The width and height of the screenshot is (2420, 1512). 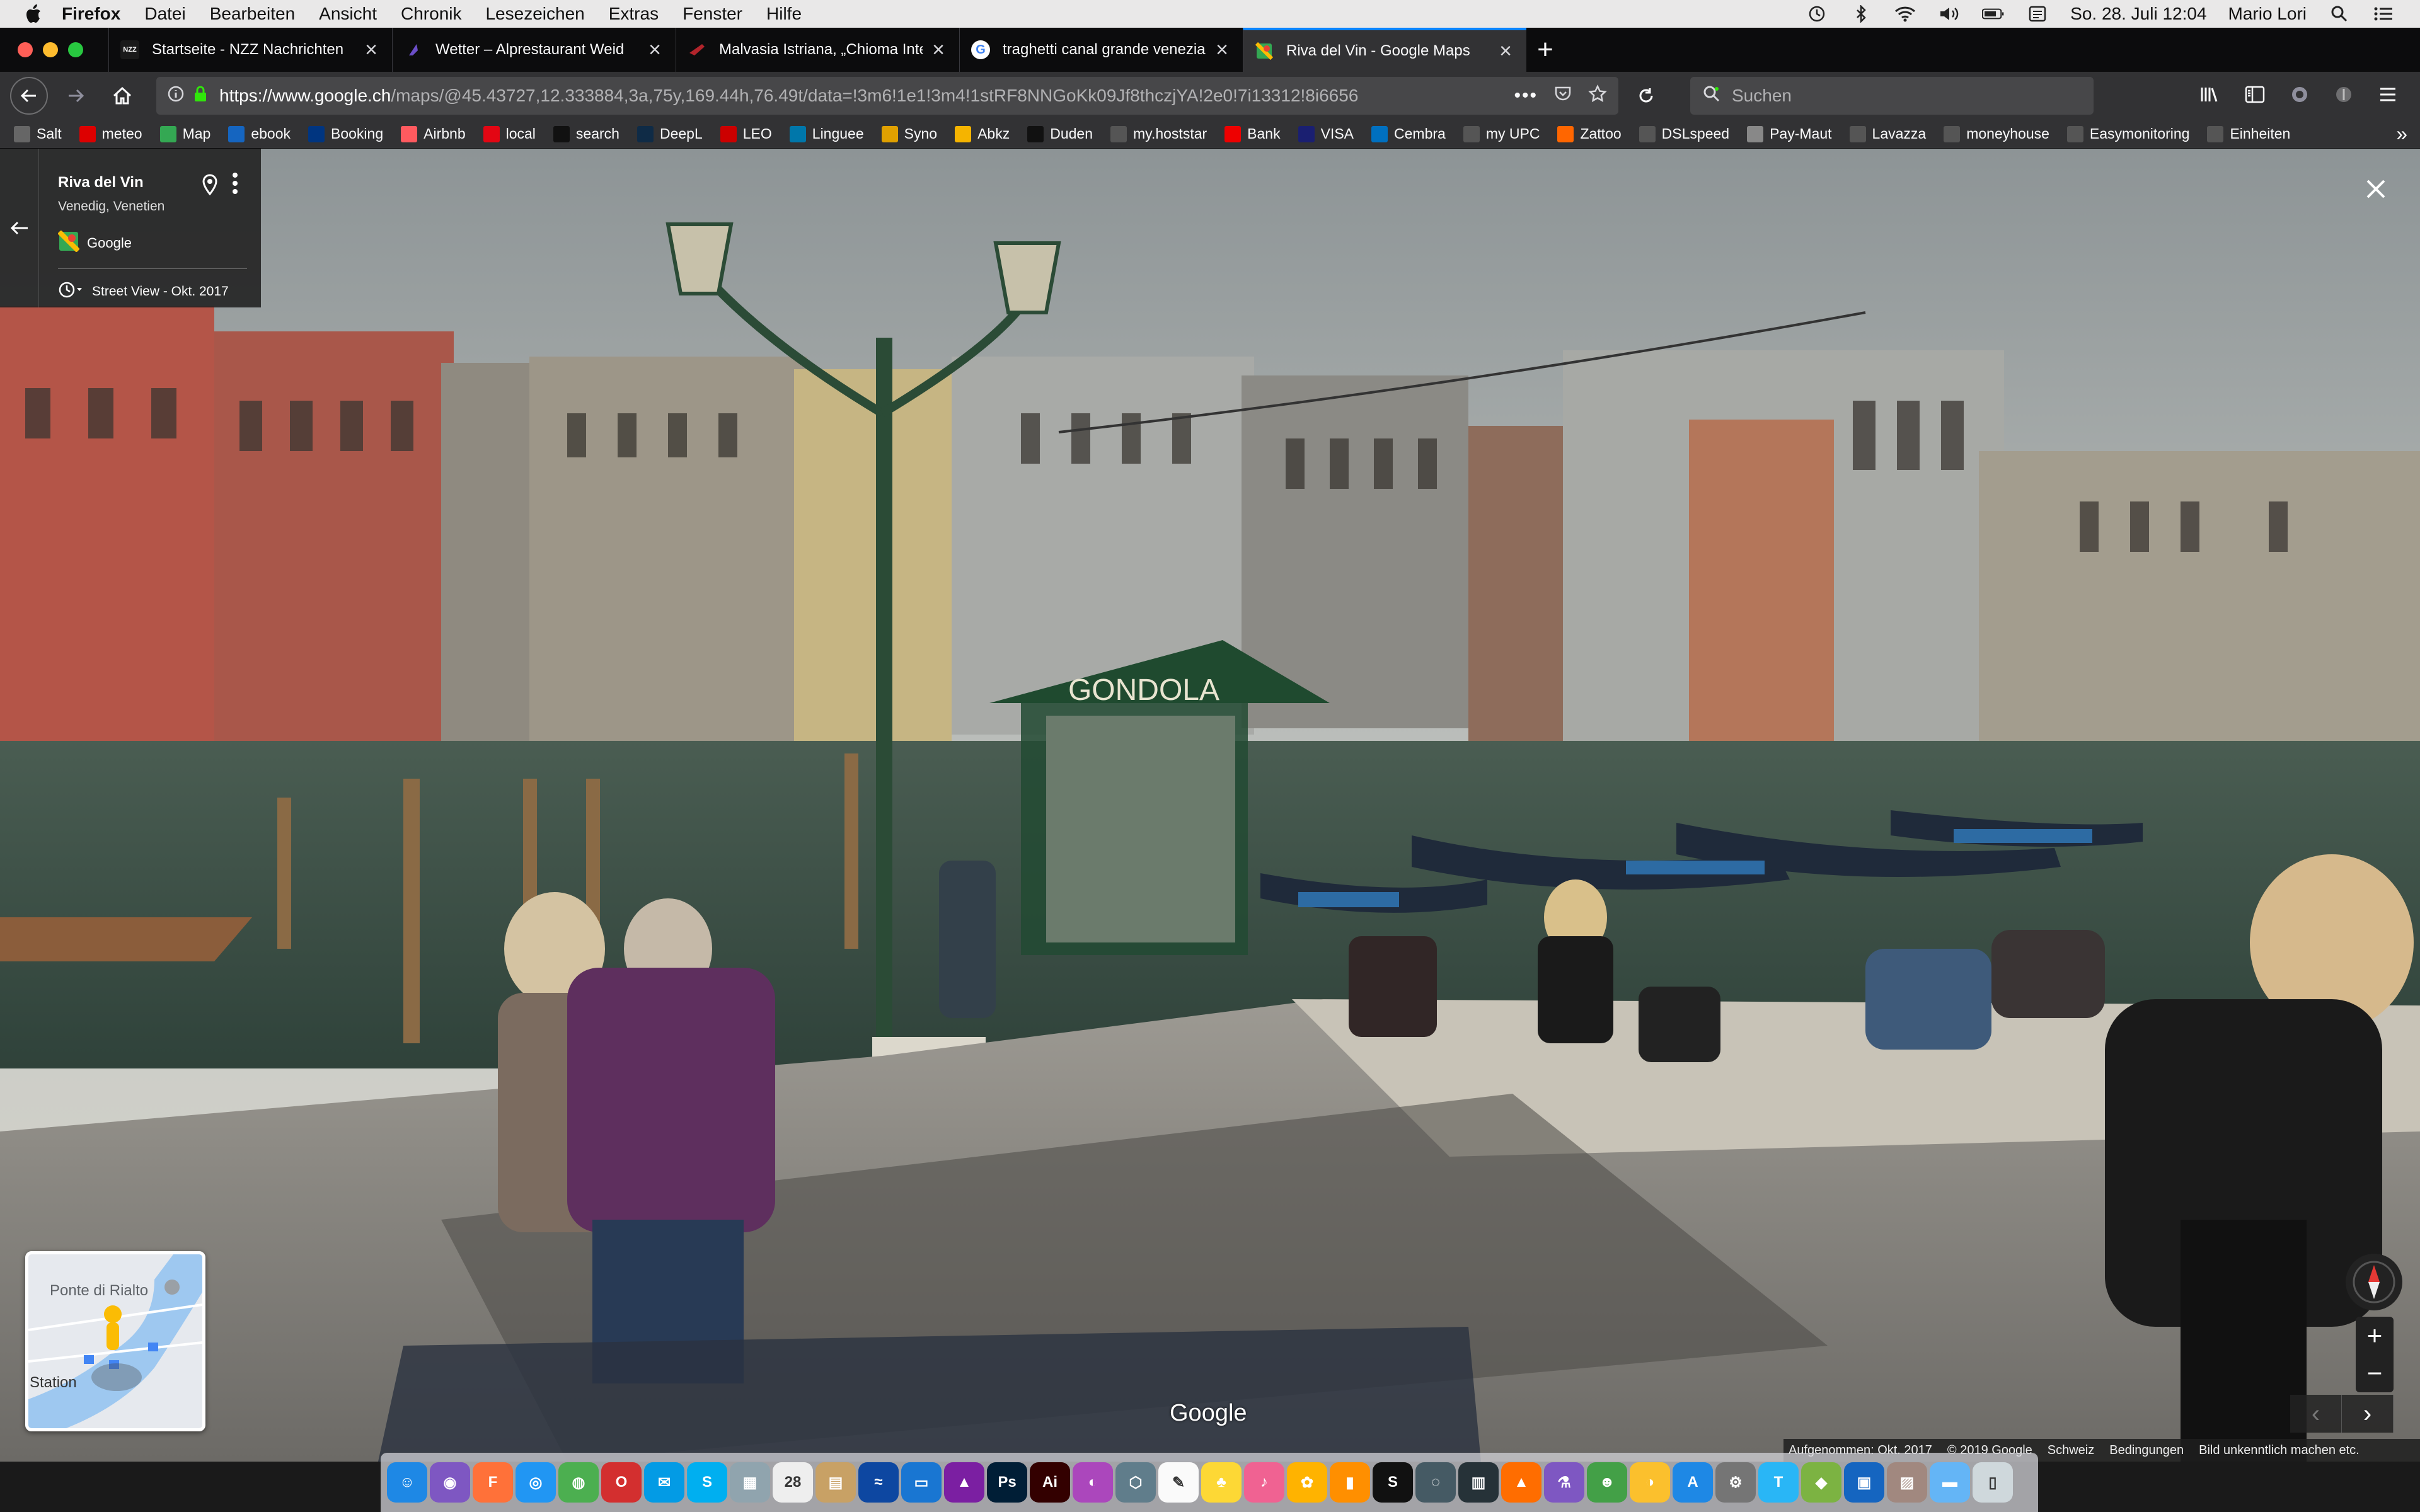 What do you see at coordinates (1650, 1482) in the screenshot?
I see `dock-app-icon: ◑` at bounding box center [1650, 1482].